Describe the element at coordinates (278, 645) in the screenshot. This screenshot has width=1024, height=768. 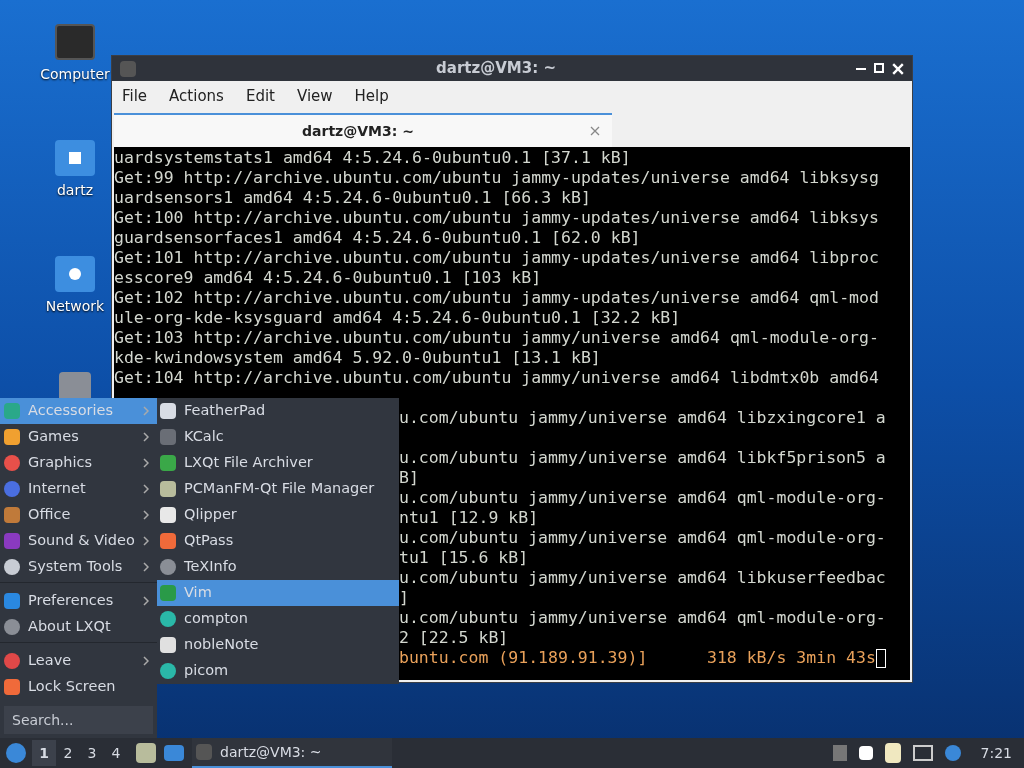
I see `submenu-item: nobleNote` at that location.